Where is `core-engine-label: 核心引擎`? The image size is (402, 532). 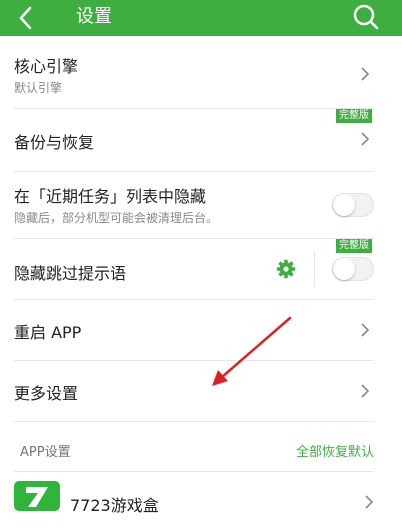 core-engine-label: 核心引擎 is located at coordinates (46, 66).